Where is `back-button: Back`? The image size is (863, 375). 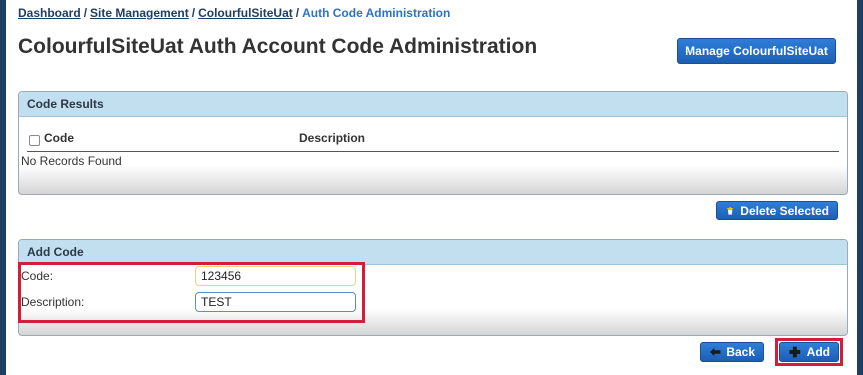
back-button: Back is located at coordinates (732, 352).